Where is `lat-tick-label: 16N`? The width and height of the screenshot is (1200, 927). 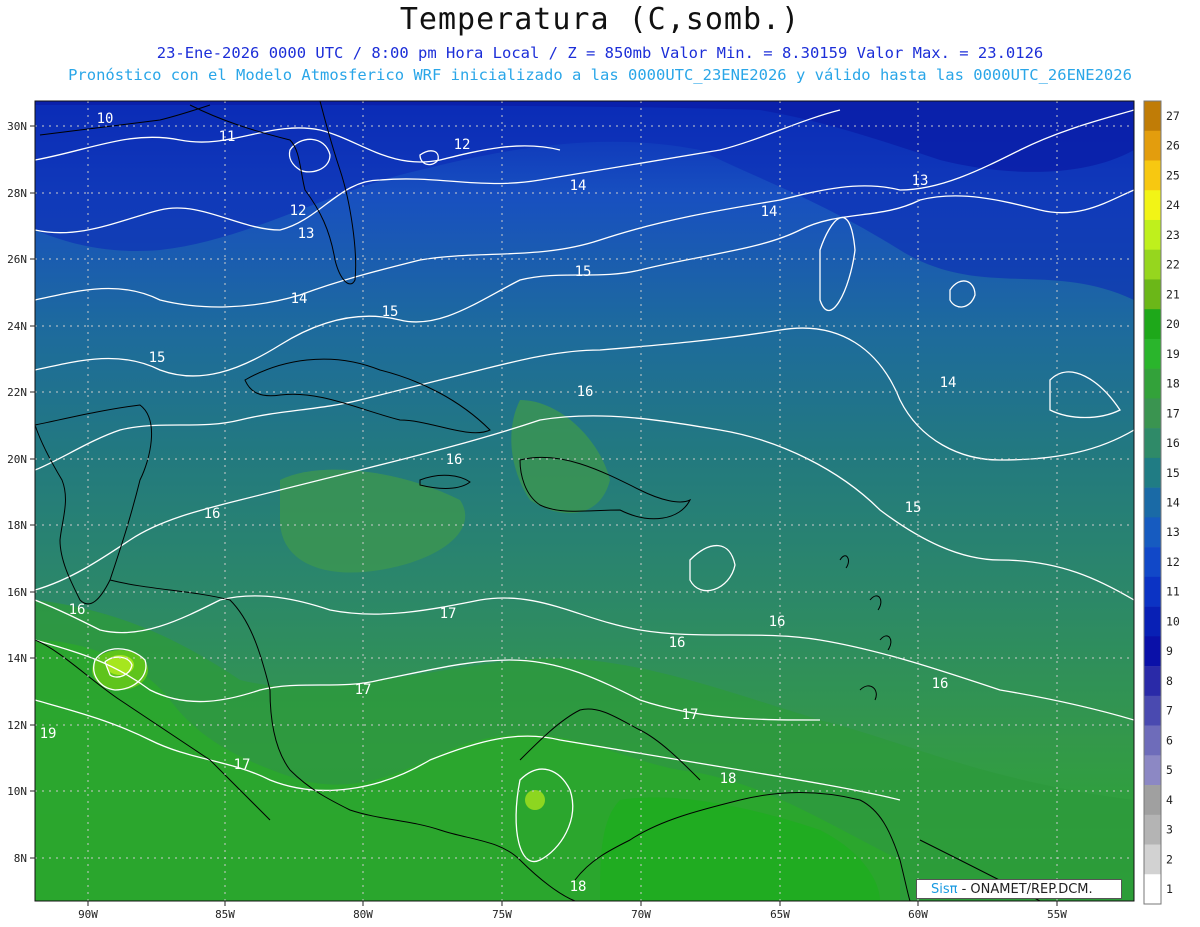 lat-tick-label: 16N is located at coordinates (17, 592).